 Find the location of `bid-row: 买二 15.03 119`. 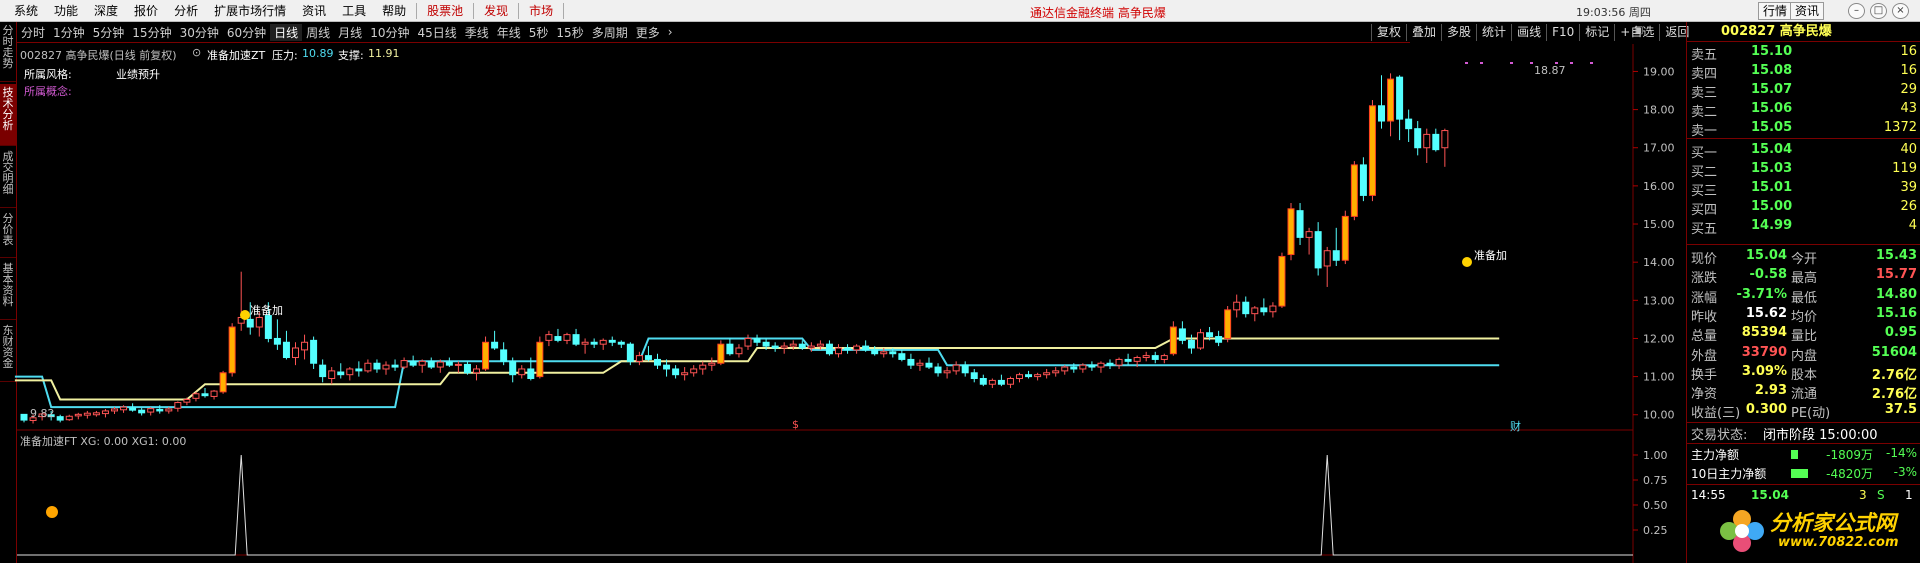

bid-row: 买二 15.03 119 is located at coordinates (1804, 170).